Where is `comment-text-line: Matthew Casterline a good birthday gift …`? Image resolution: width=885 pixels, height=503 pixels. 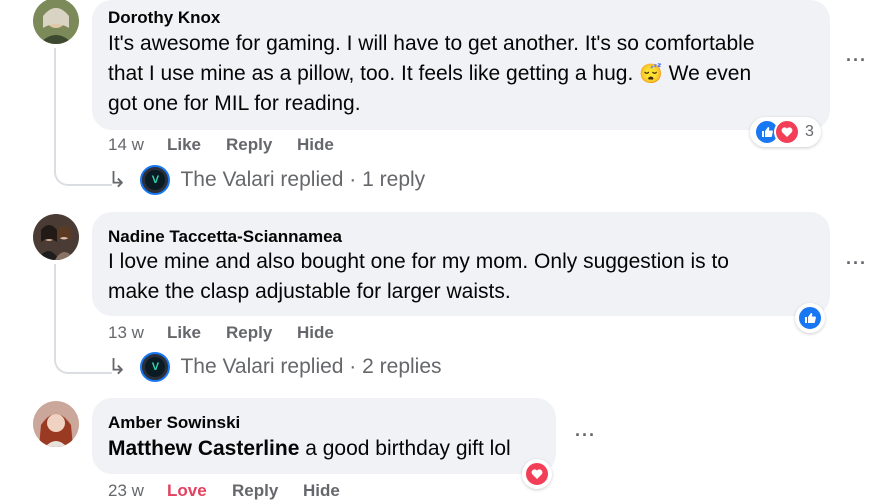
comment-text-line: Matthew Casterline a good birthday gift … is located at coordinates (309, 449).